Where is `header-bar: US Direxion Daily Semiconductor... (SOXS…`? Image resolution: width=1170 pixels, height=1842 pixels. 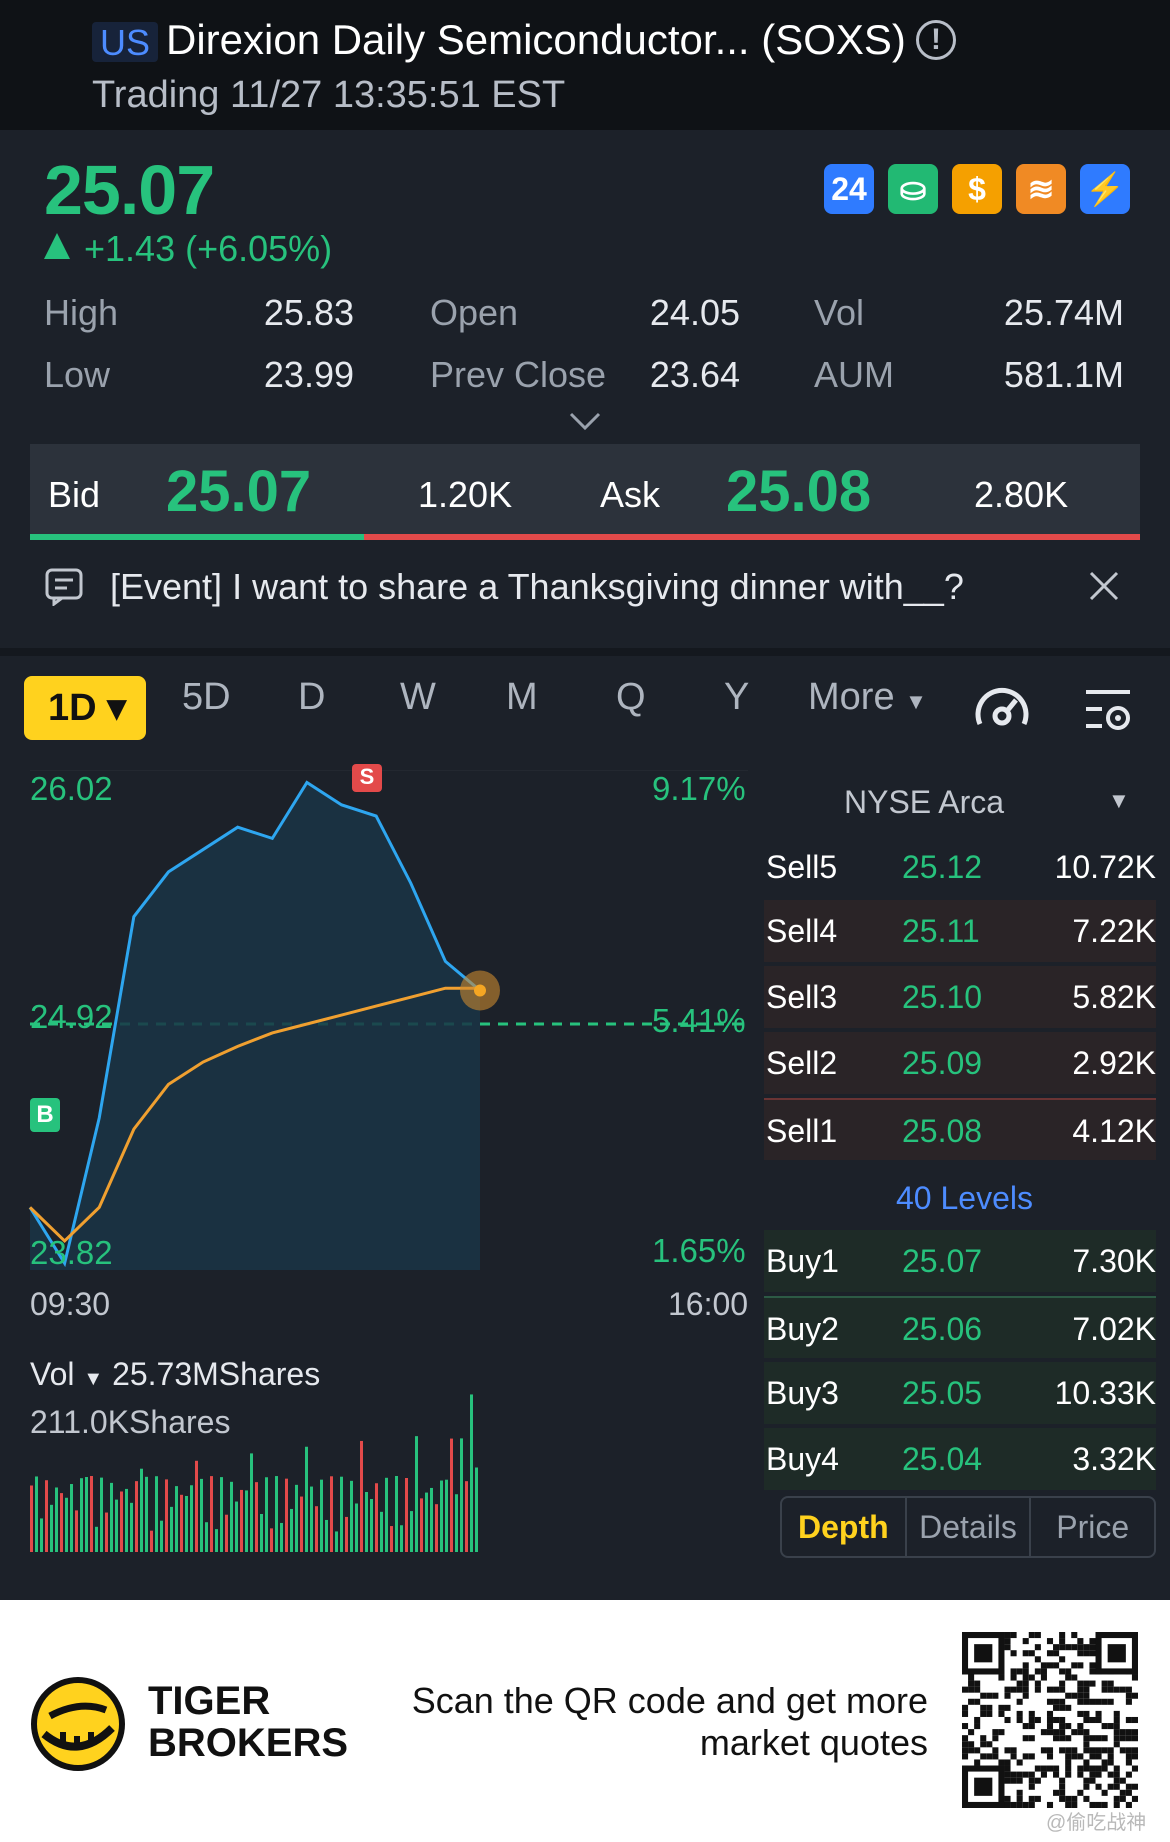
header-bar: US Direxion Daily Semiconductor... (SOXS… is located at coordinates (585, 65).